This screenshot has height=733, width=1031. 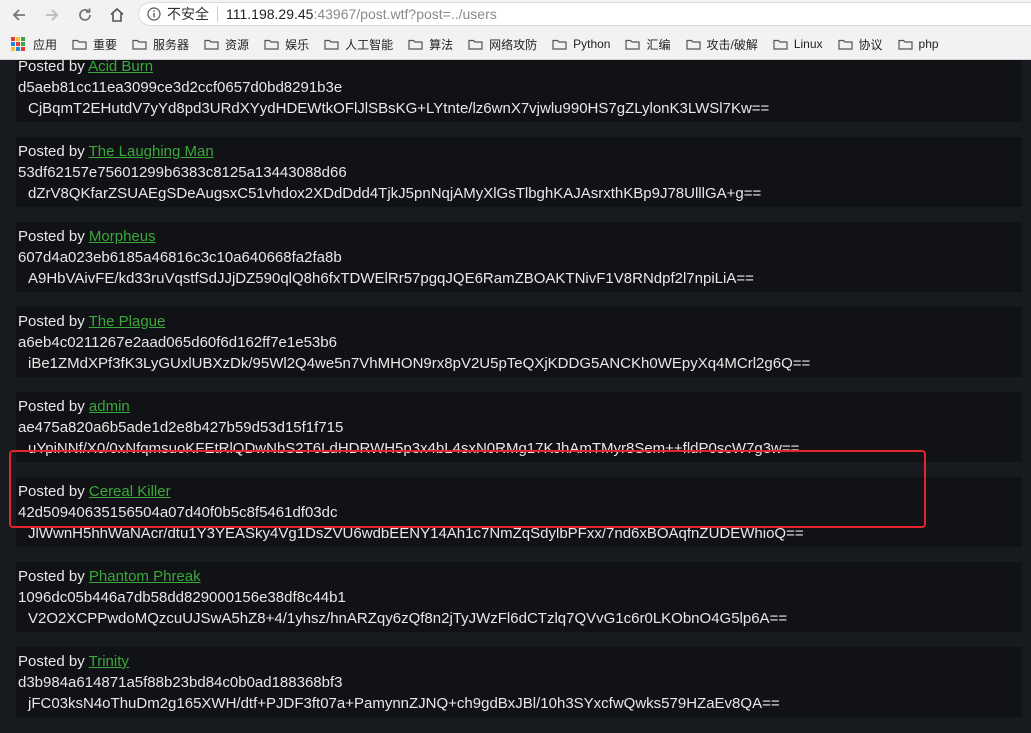 What do you see at coordinates (177, 342) in the screenshot?
I see `post-hash: a6eb4c0211267e2aad065d60f6d162ff7e1e53b6` at bounding box center [177, 342].